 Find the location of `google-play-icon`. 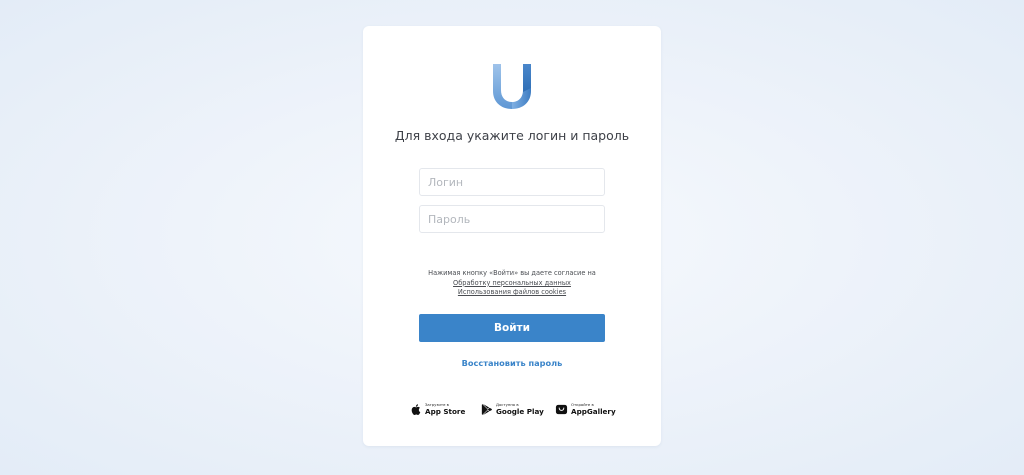

google-play-icon is located at coordinates (486, 409).